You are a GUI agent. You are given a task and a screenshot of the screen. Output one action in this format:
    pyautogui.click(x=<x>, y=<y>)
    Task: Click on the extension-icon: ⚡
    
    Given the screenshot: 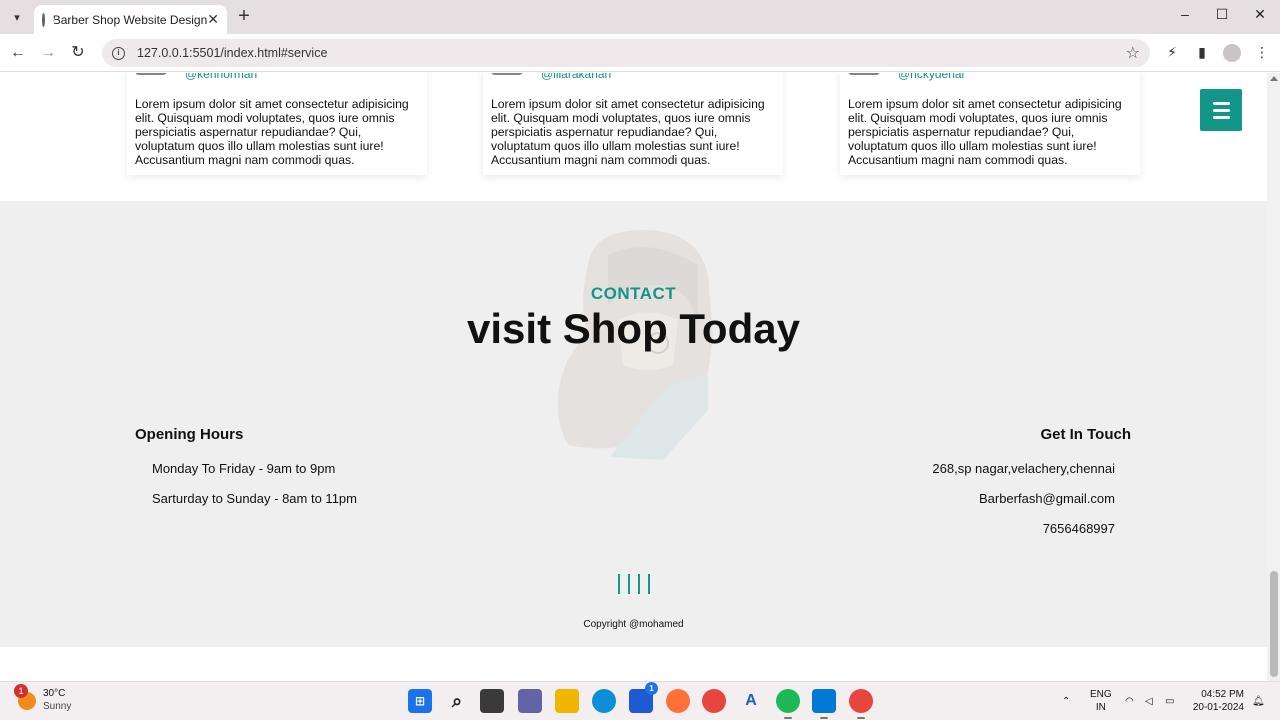 What is the action you would take?
    pyautogui.click(x=1172, y=53)
    